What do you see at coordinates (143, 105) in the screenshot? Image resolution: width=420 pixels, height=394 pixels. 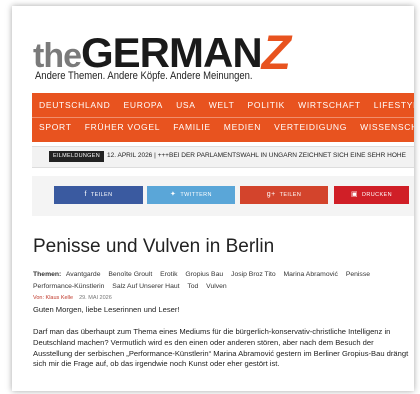 I see `nav-item-europa: EUROPA` at bounding box center [143, 105].